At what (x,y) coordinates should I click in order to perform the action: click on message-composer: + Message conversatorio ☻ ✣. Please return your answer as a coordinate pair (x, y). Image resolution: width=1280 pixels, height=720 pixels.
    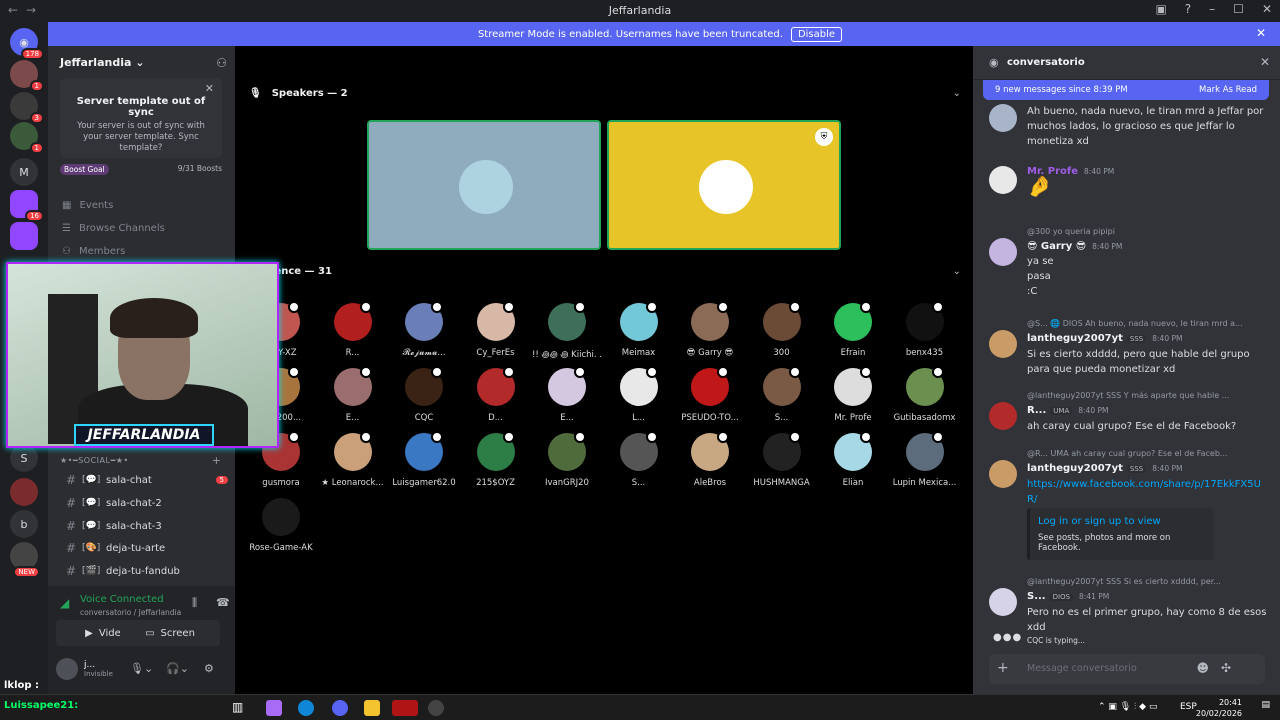
    Looking at the image, I should click on (1127, 669).